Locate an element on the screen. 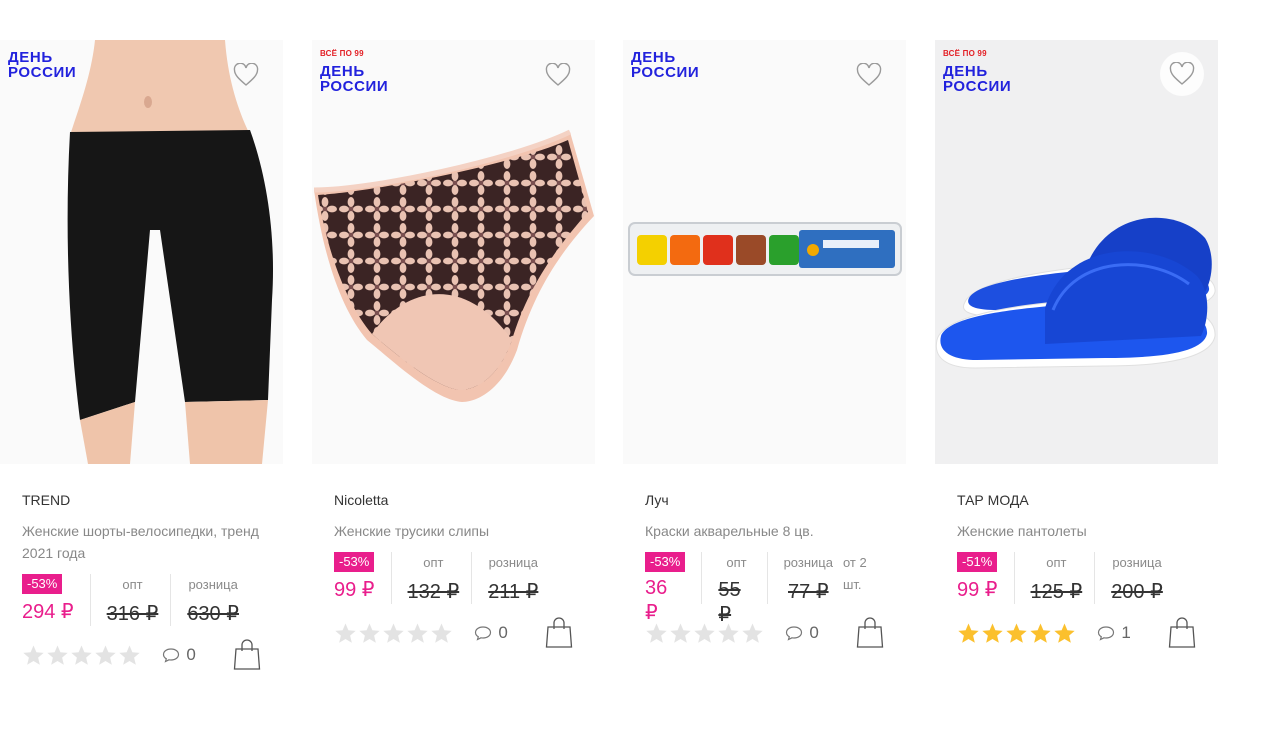  product-title: Женские пантолеты is located at coordinates (1076, 531).